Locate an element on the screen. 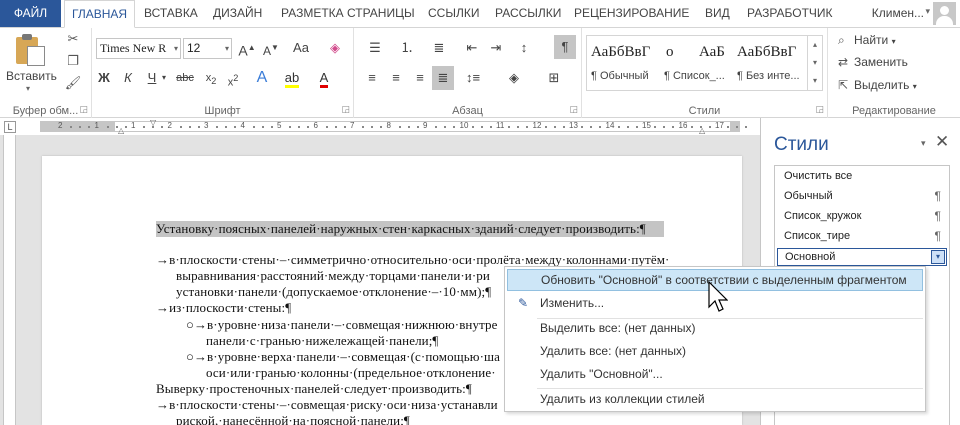 The width and height of the screenshot is (960, 425). style-clear-all: Очистить все is located at coordinates (862, 176).